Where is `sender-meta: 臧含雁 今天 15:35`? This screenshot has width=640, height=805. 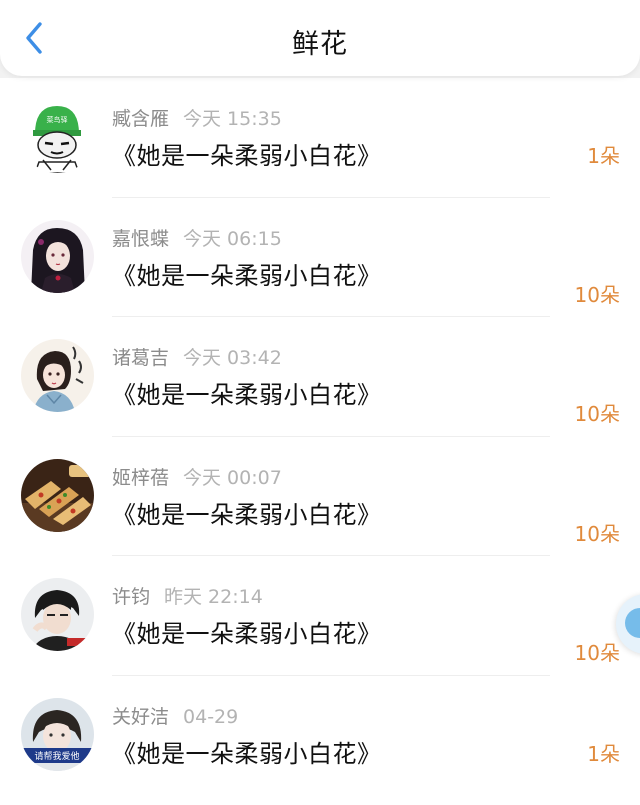
sender-meta: 臧含雁 今天 15:35 is located at coordinates (197, 117).